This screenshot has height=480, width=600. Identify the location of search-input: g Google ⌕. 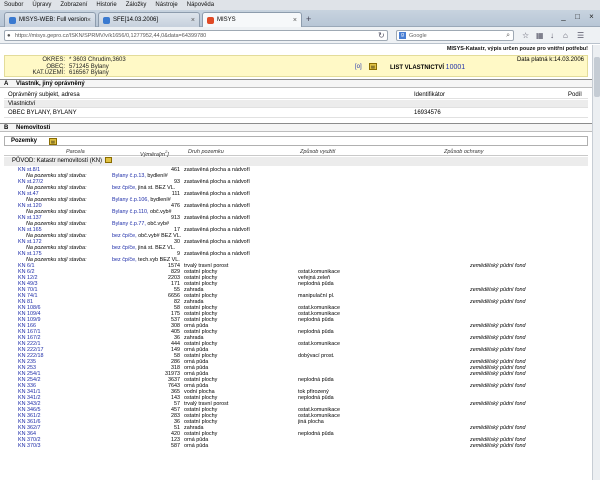
(455, 35).